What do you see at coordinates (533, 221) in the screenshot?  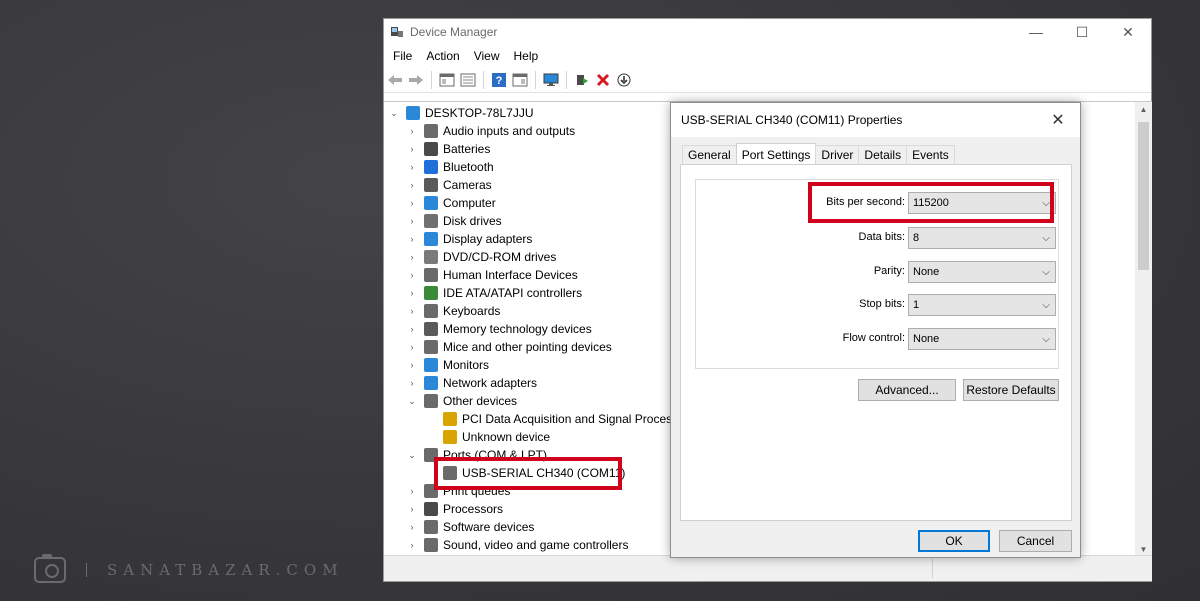 I see `tree-item: › Disk drives` at bounding box center [533, 221].